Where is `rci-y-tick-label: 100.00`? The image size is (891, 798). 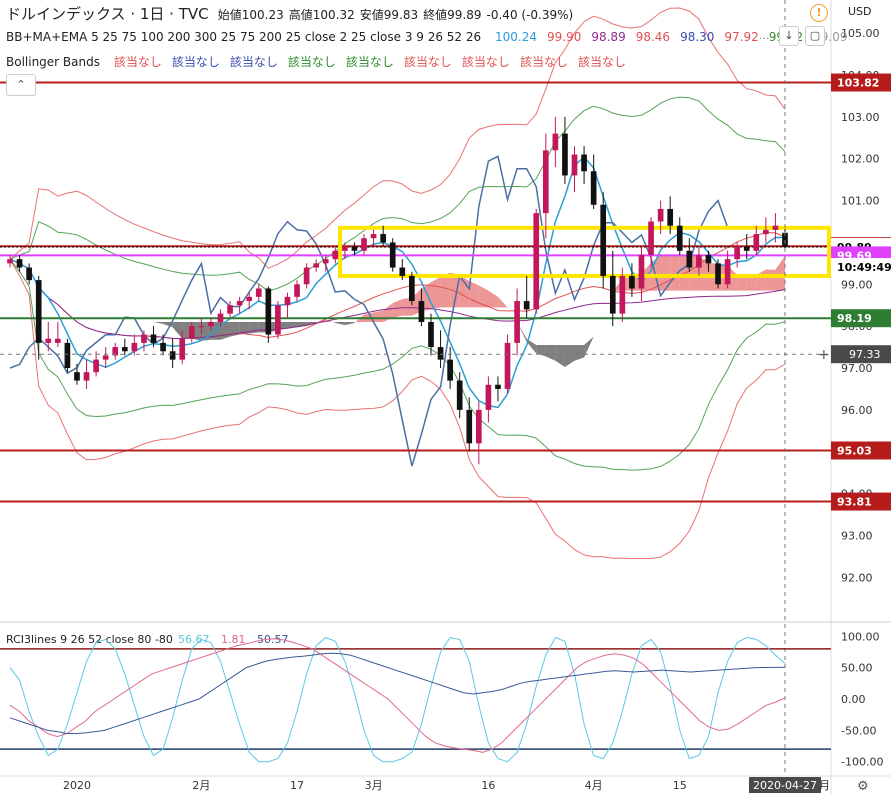 rci-y-tick-label: 100.00 is located at coordinates (860, 636).